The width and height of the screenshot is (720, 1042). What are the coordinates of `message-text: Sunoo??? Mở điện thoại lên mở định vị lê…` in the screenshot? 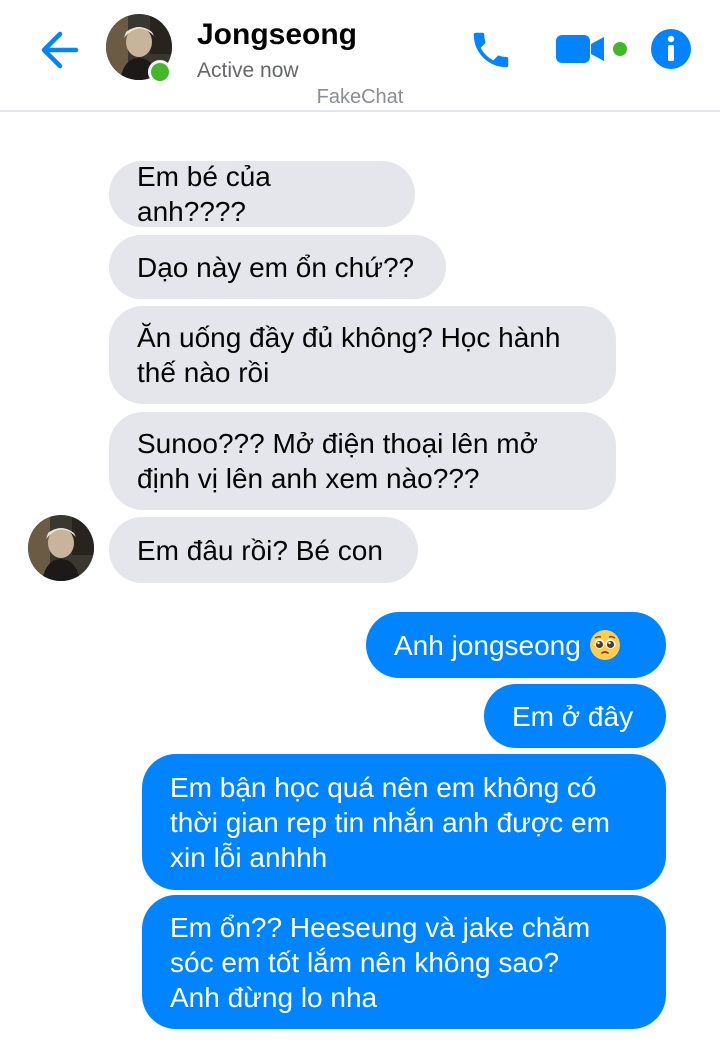 It's located at (337, 461).